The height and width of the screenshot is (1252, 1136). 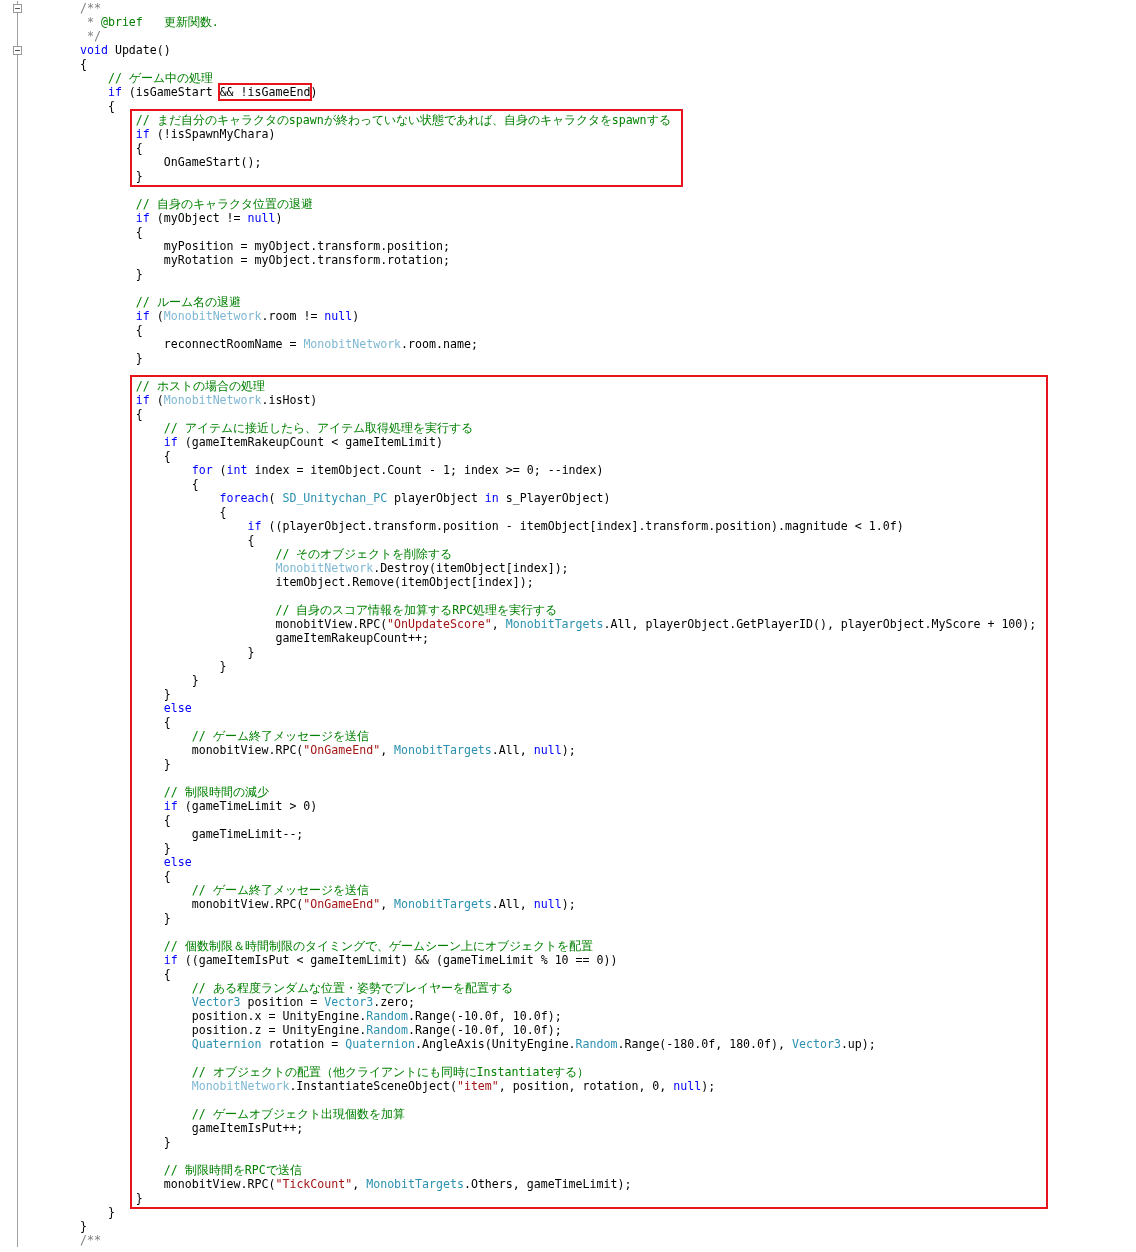 What do you see at coordinates (655, 624) in the screenshot?
I see `code-line: monobitView.RPC("OnUpdateScore", MonobitTargets.All, playerObject.GetPlayerID(), playerObject.MyScore + 100);` at bounding box center [655, 624].